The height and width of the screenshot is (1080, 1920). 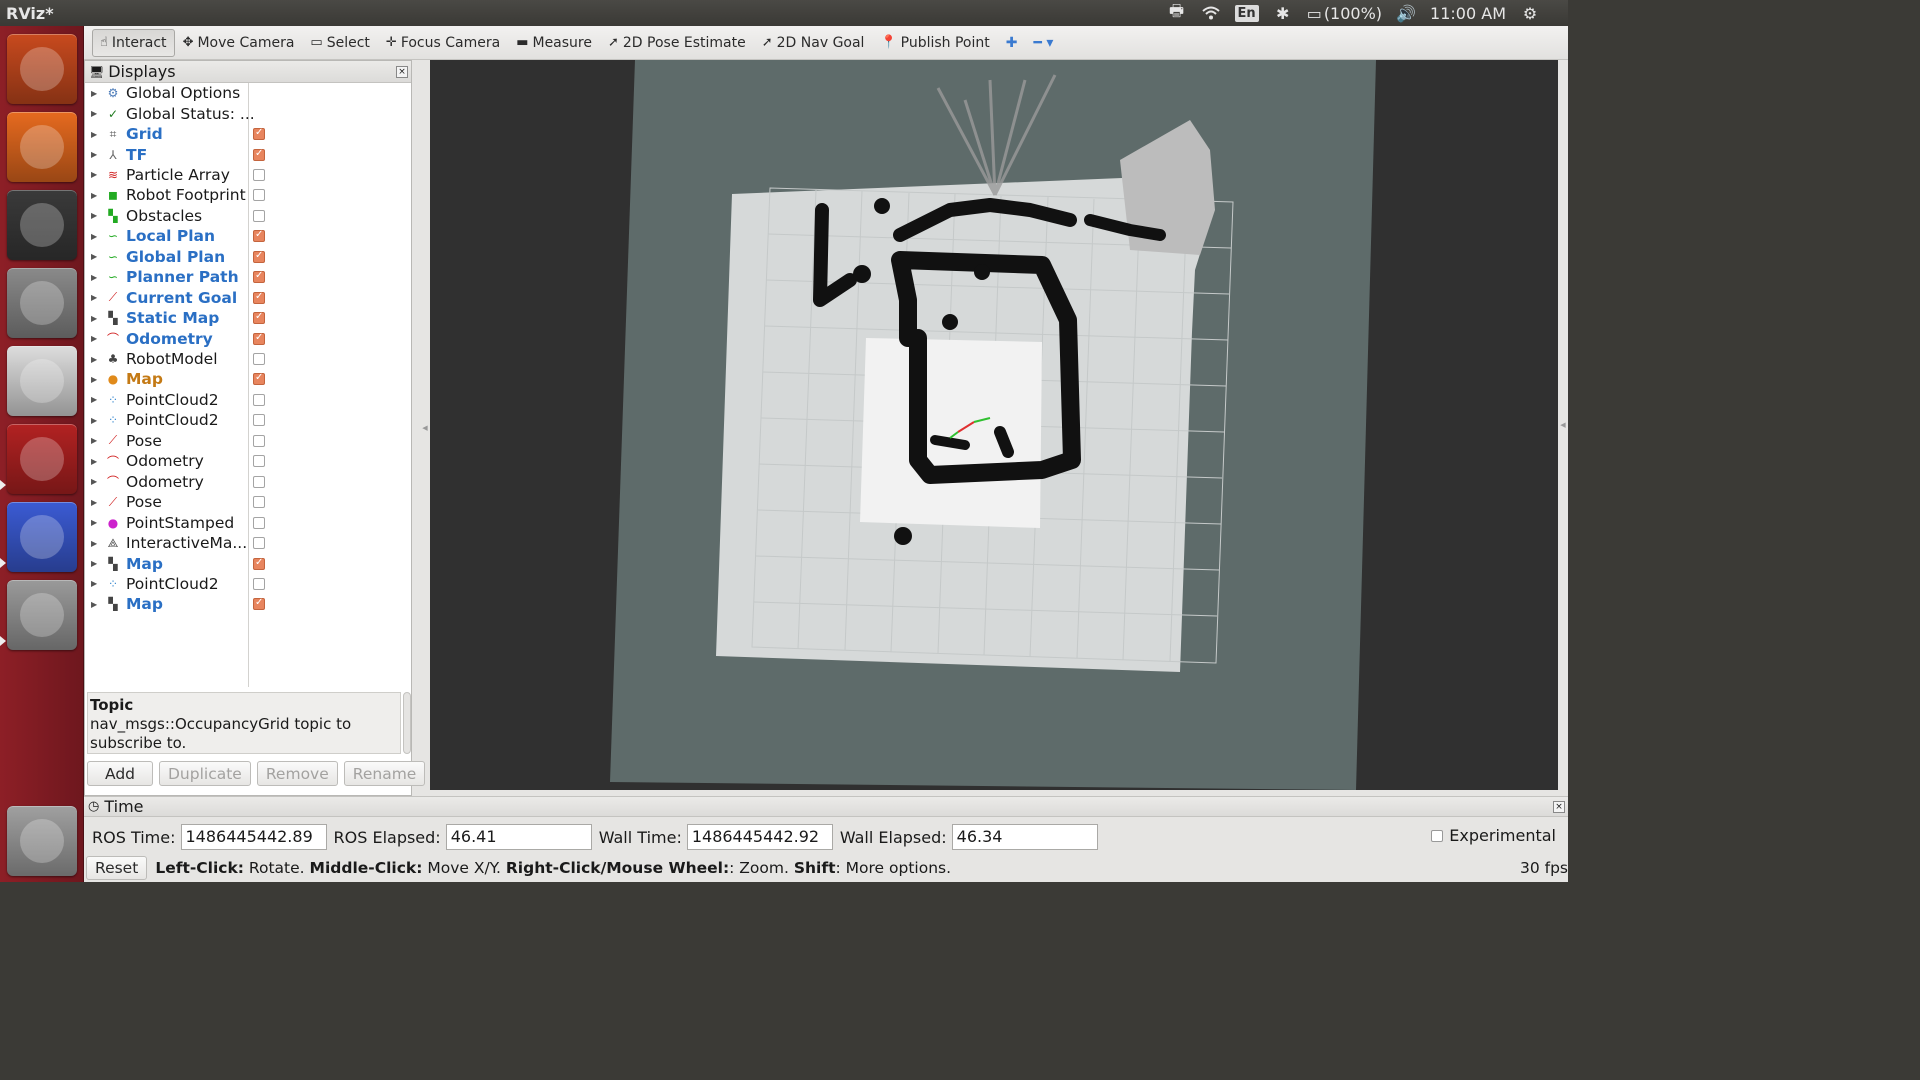 What do you see at coordinates (248, 195) in the screenshot?
I see `display-item: ▶ ◼ Robot Footprint` at bounding box center [248, 195].